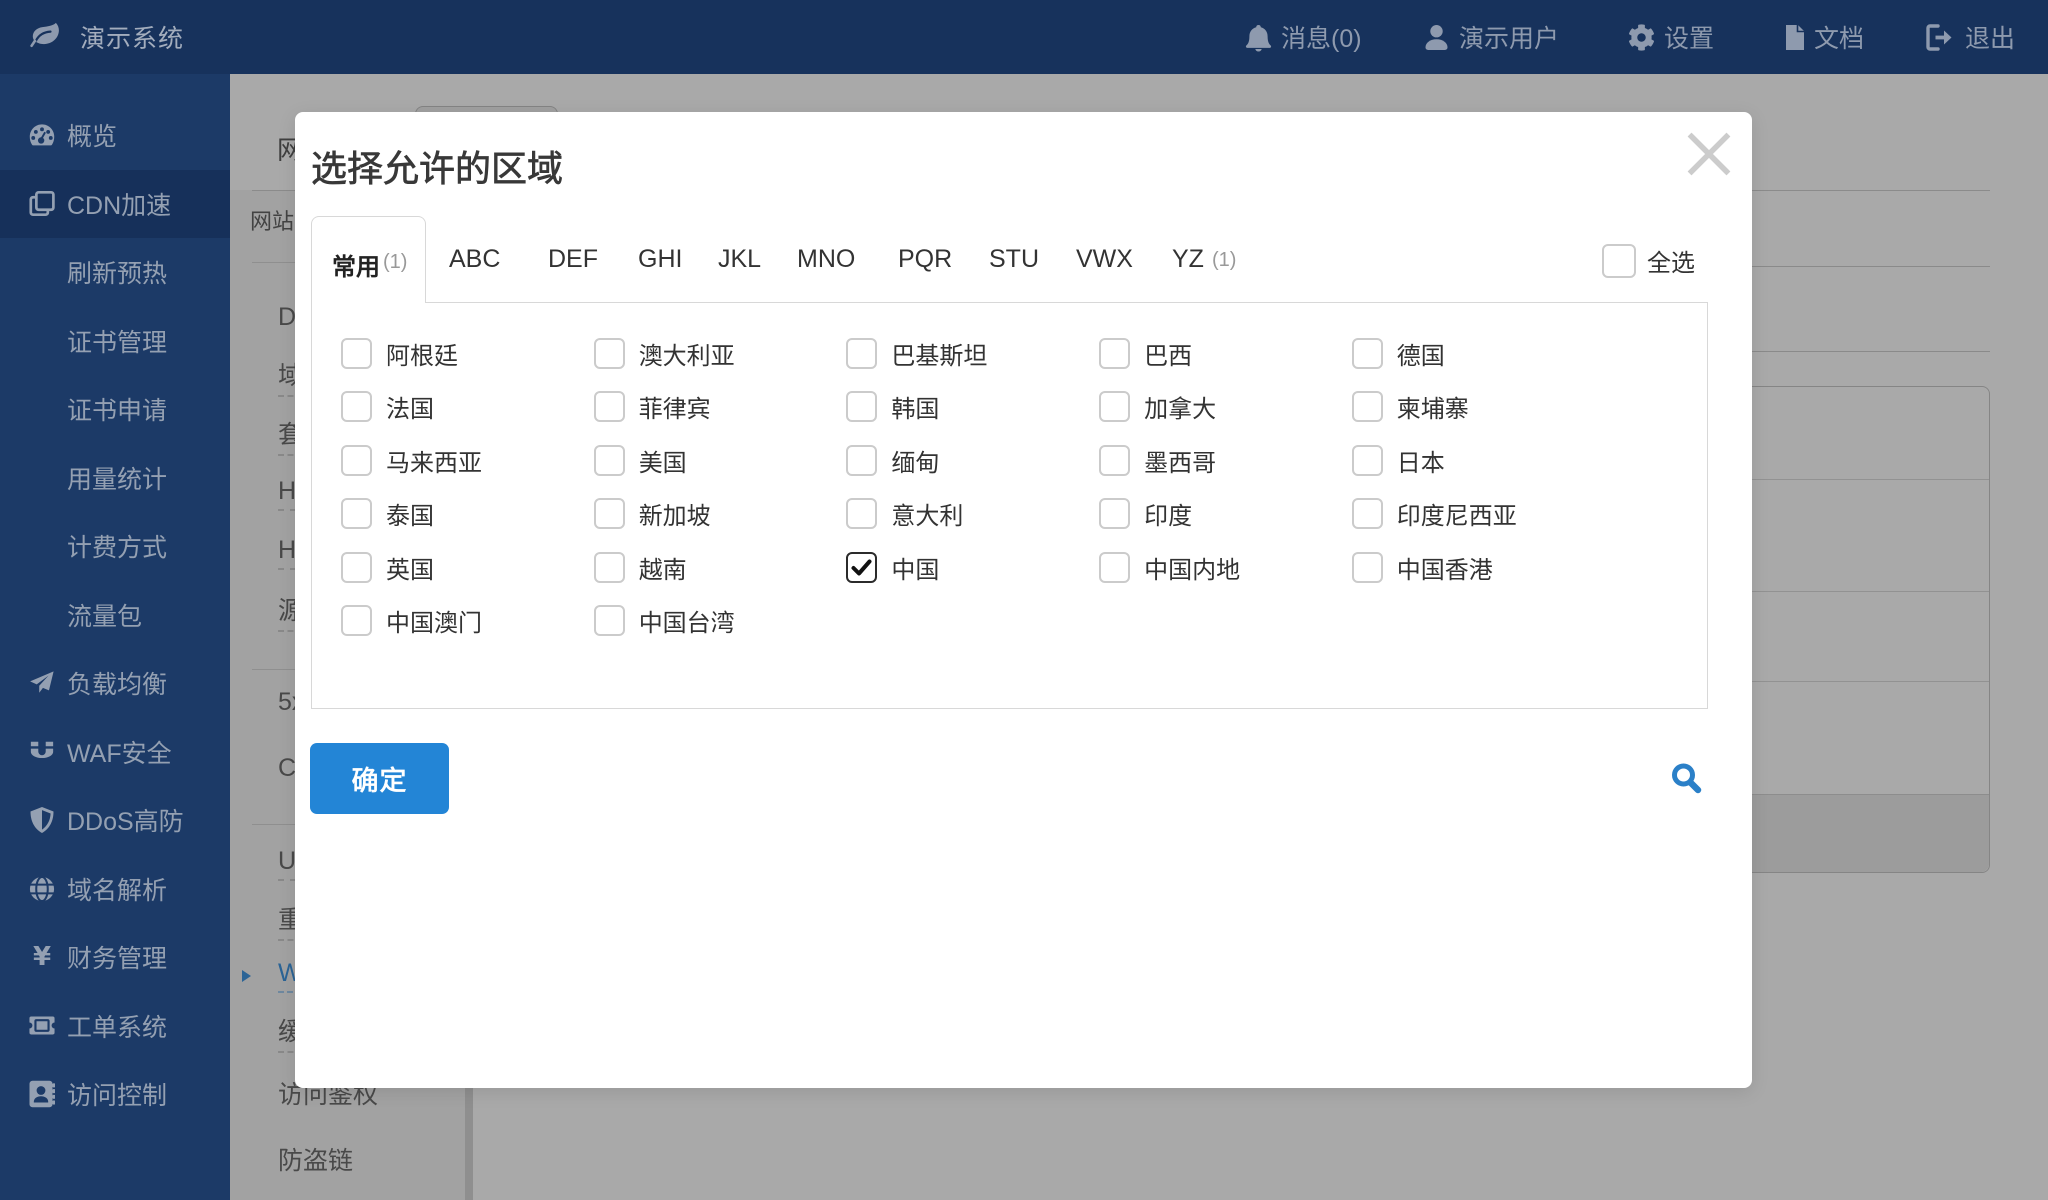  I want to click on country-option: 马来西亚, so click(411, 460).